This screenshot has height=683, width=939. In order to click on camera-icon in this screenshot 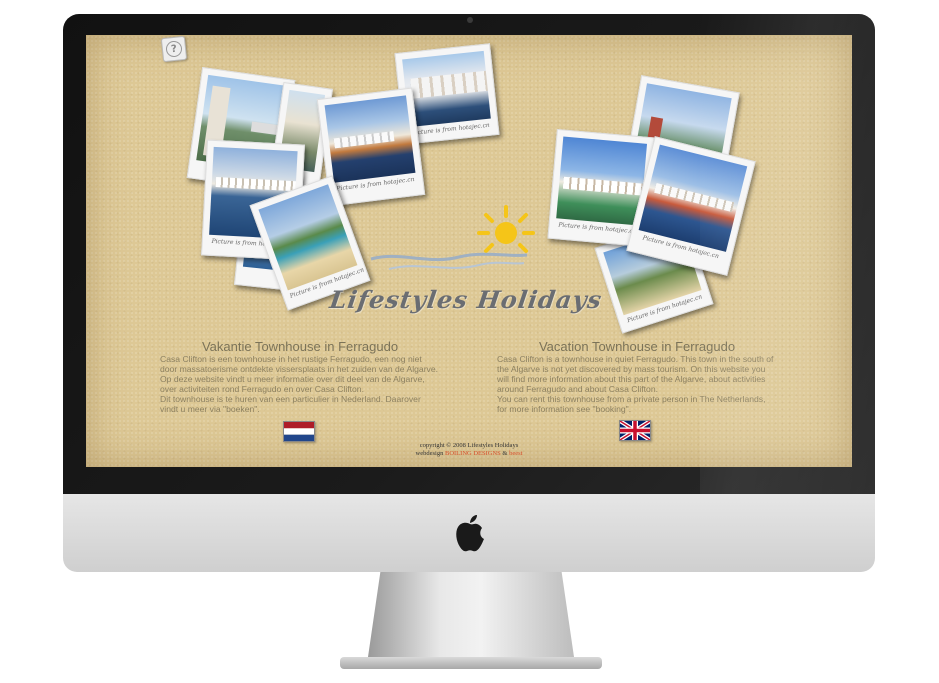, I will do `click(470, 20)`.